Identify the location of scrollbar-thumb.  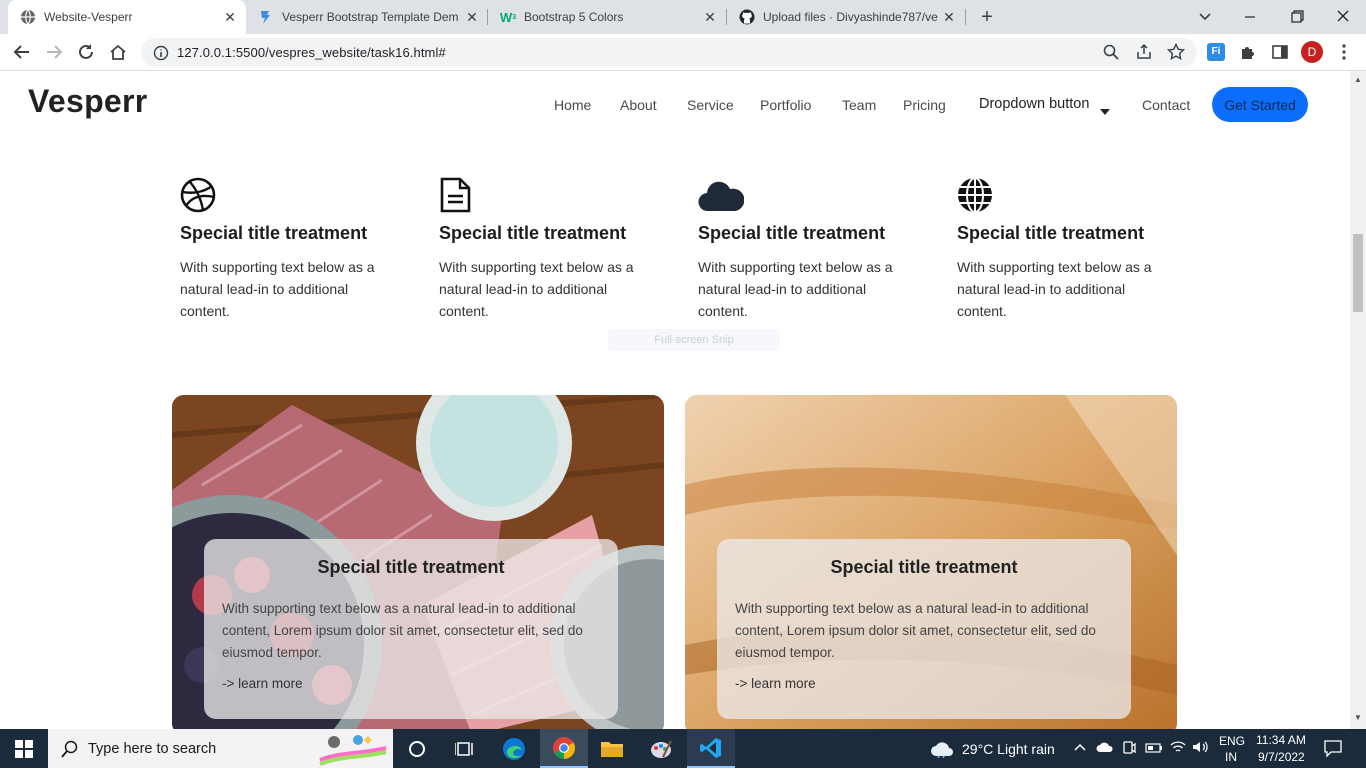
(1358, 273).